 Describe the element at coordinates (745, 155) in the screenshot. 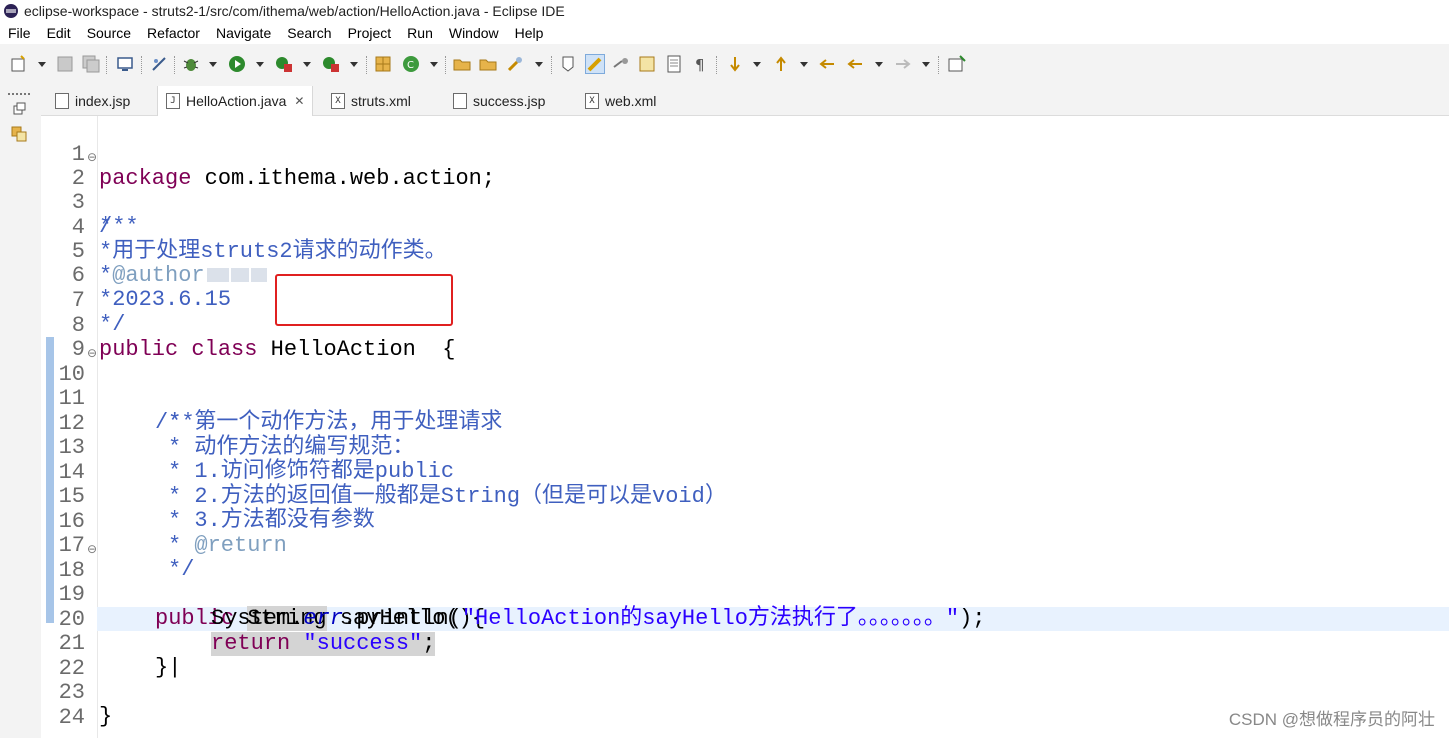

I see `code-line: 1 package com.ithema.web.action;` at that location.